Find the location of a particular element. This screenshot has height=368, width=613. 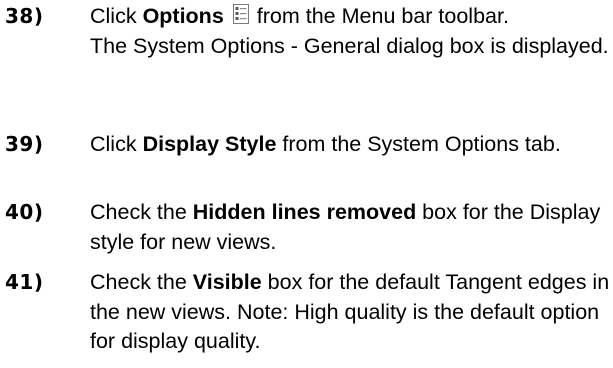

step-text-bold: Display Style is located at coordinates (209, 144).